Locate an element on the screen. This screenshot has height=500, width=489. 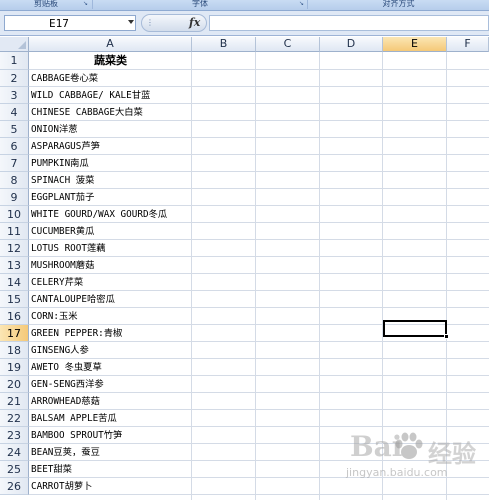
row-header: 6 is located at coordinates (14, 146).